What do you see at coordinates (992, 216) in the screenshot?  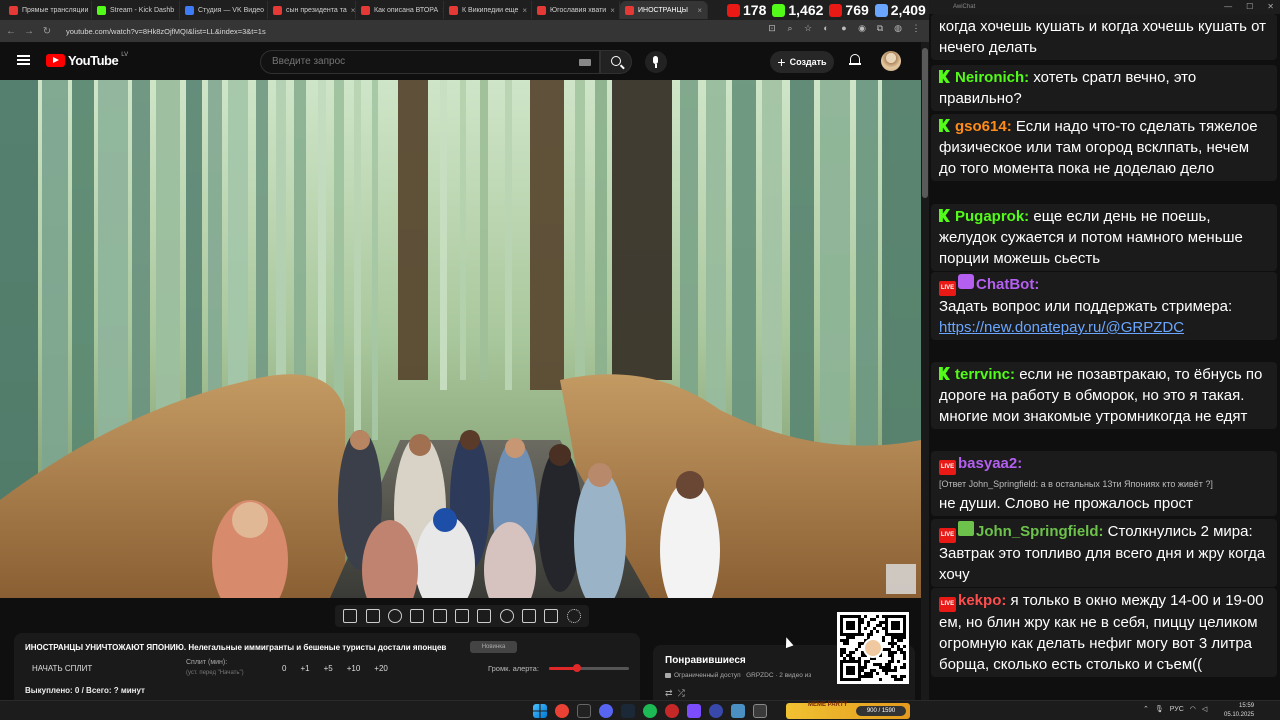 I see `chat-nickname: Pugaprok:` at bounding box center [992, 216].